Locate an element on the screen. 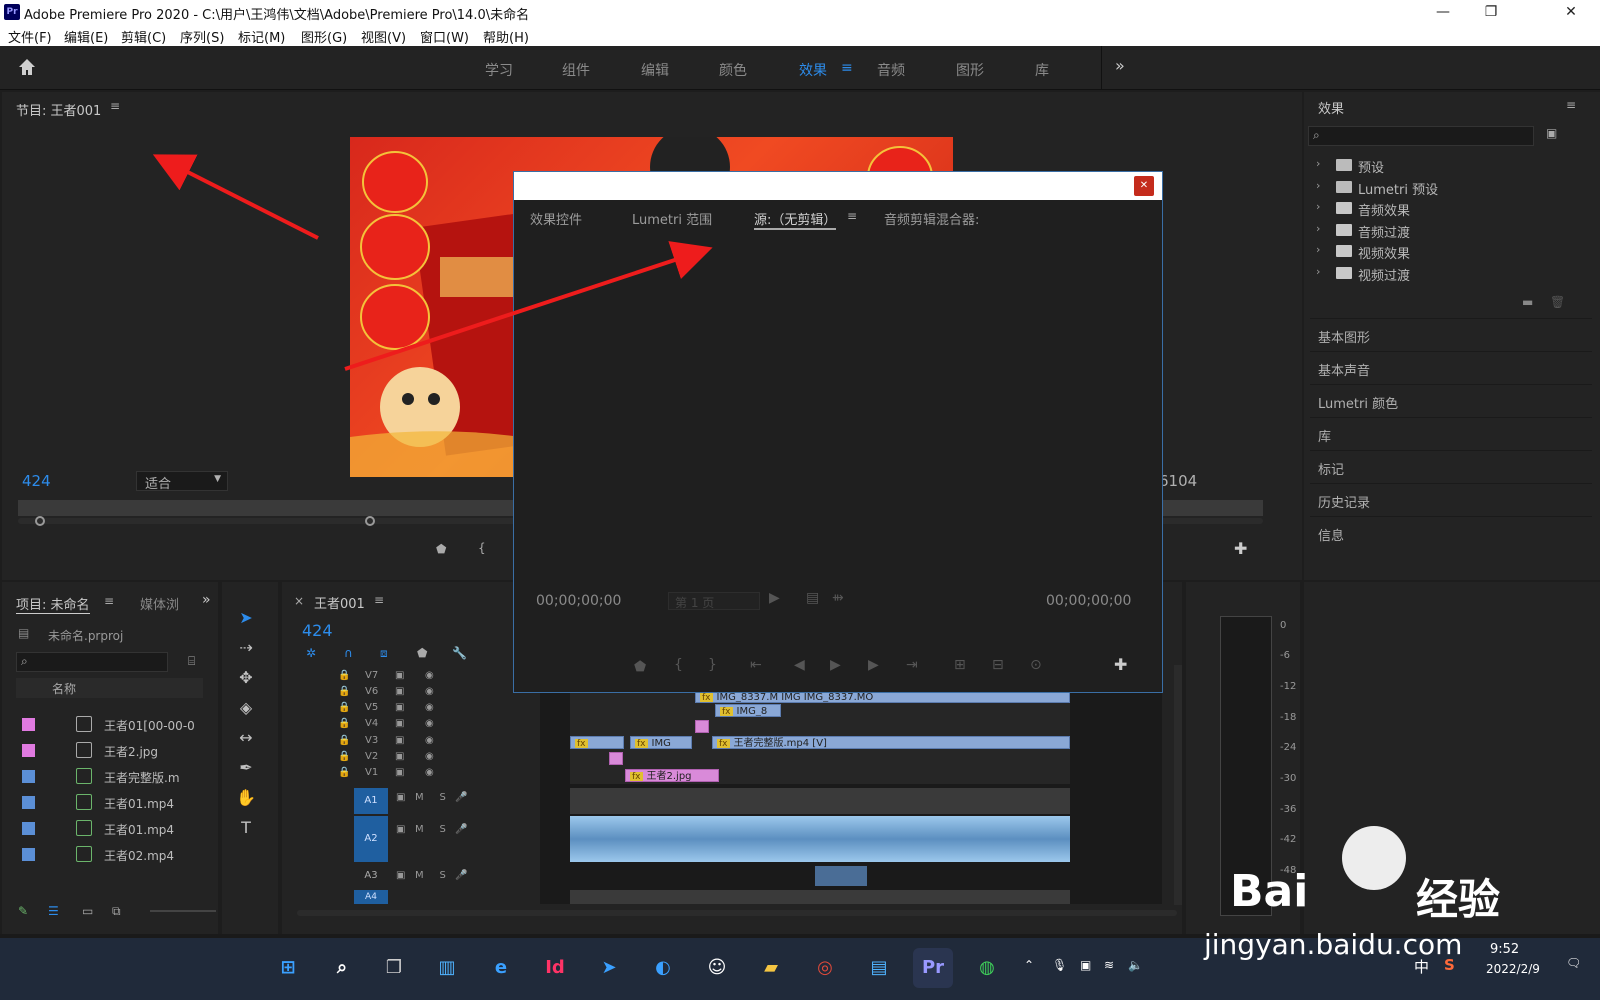 The height and width of the screenshot is (1000, 1600). video-app-icon: ◐ is located at coordinates (663, 968).